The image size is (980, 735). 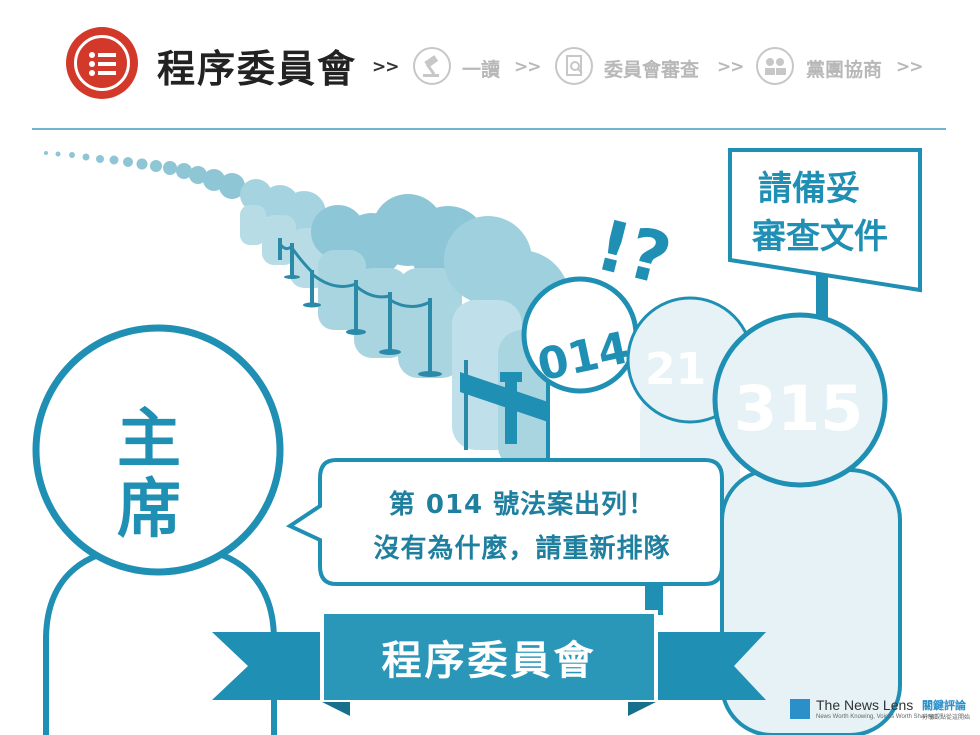 I want to click on chair-label-2: 席, so click(x=149, y=510).